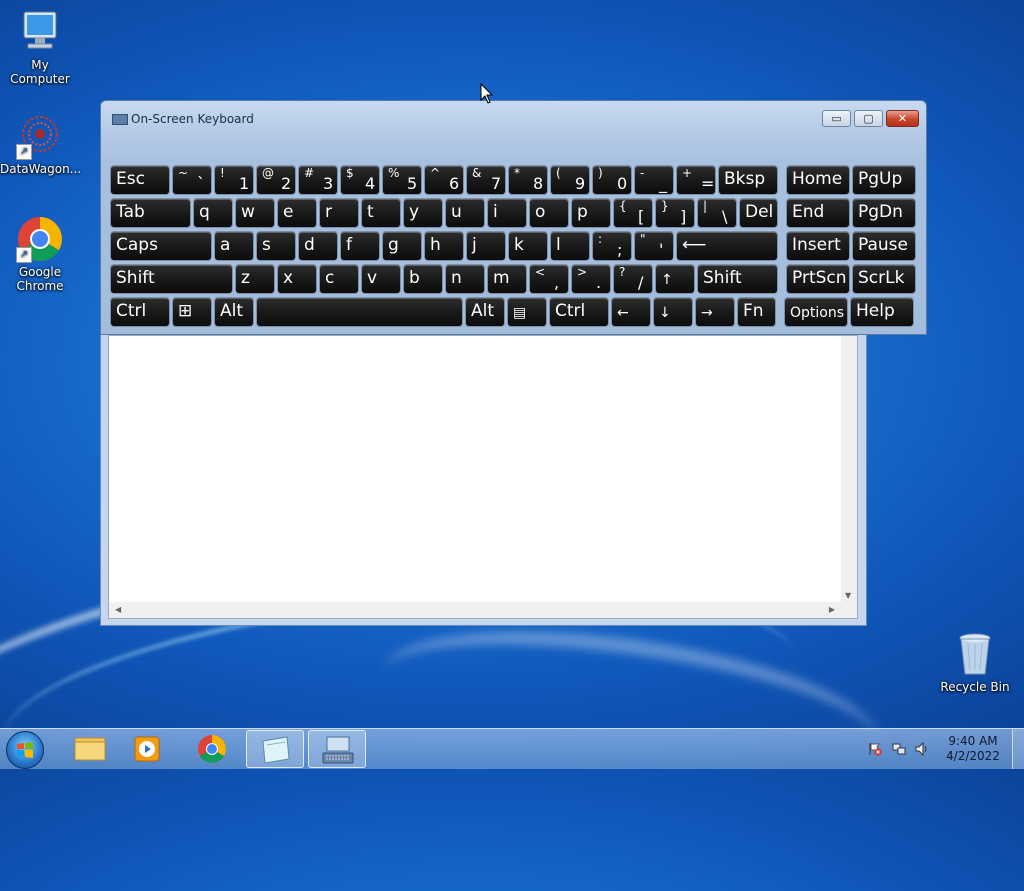 Image resolution: width=1024 pixels, height=891 pixels. I want to click on key-=: + =, so click(696, 180).